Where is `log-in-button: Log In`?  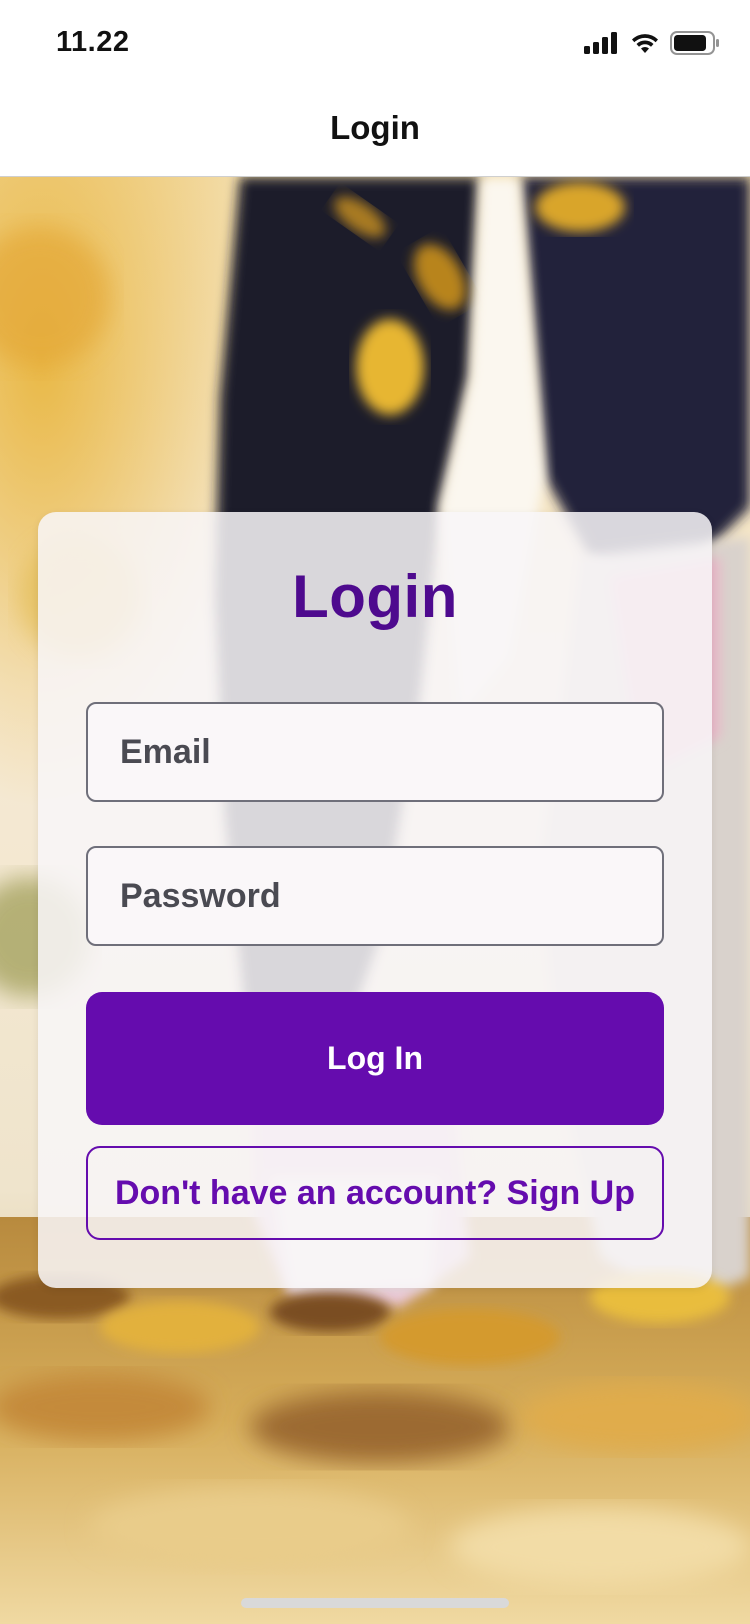 log-in-button: Log In is located at coordinates (375, 1058).